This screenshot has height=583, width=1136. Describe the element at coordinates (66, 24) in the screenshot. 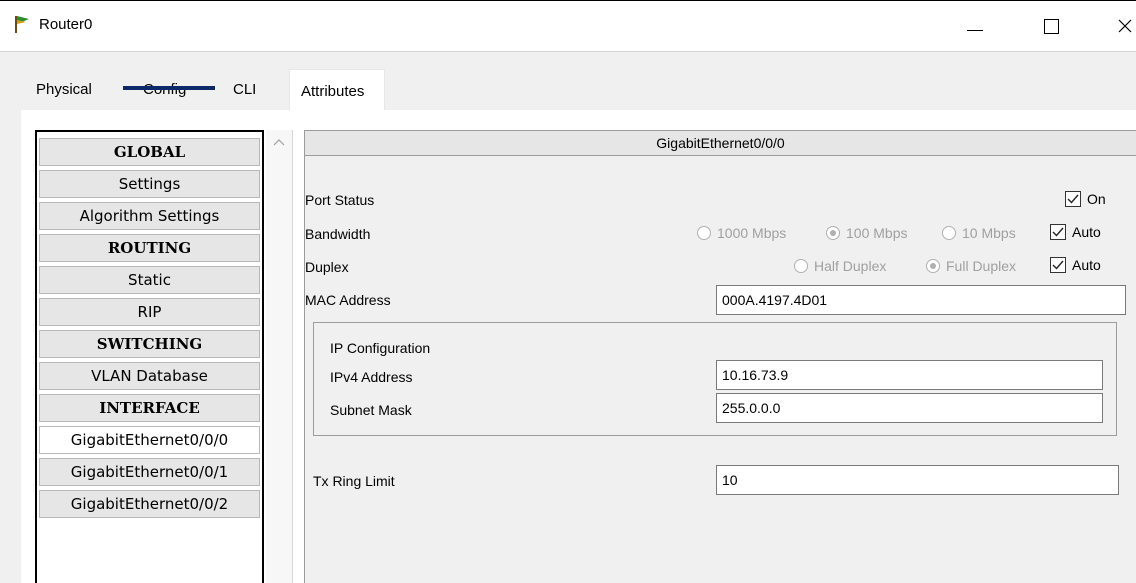

I see `window-title: Router0` at that location.